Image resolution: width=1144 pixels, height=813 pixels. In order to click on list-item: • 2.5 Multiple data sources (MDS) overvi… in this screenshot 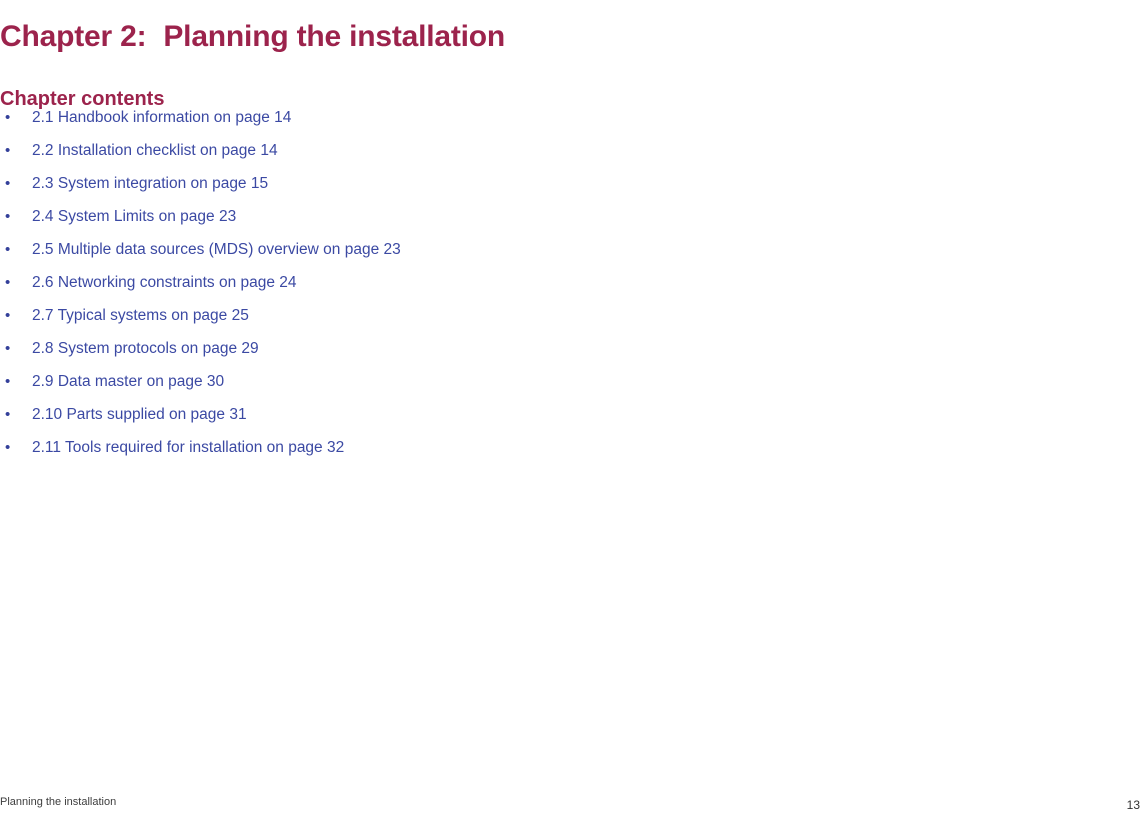, I will do `click(550, 255)`.